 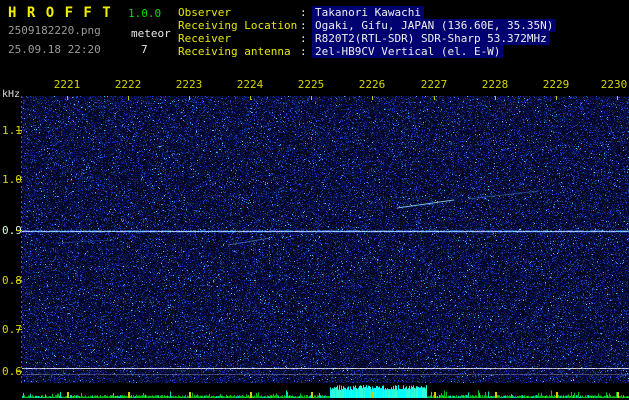 What do you see at coordinates (434, 84) in the screenshot?
I see `time-label: 2227` at bounding box center [434, 84].